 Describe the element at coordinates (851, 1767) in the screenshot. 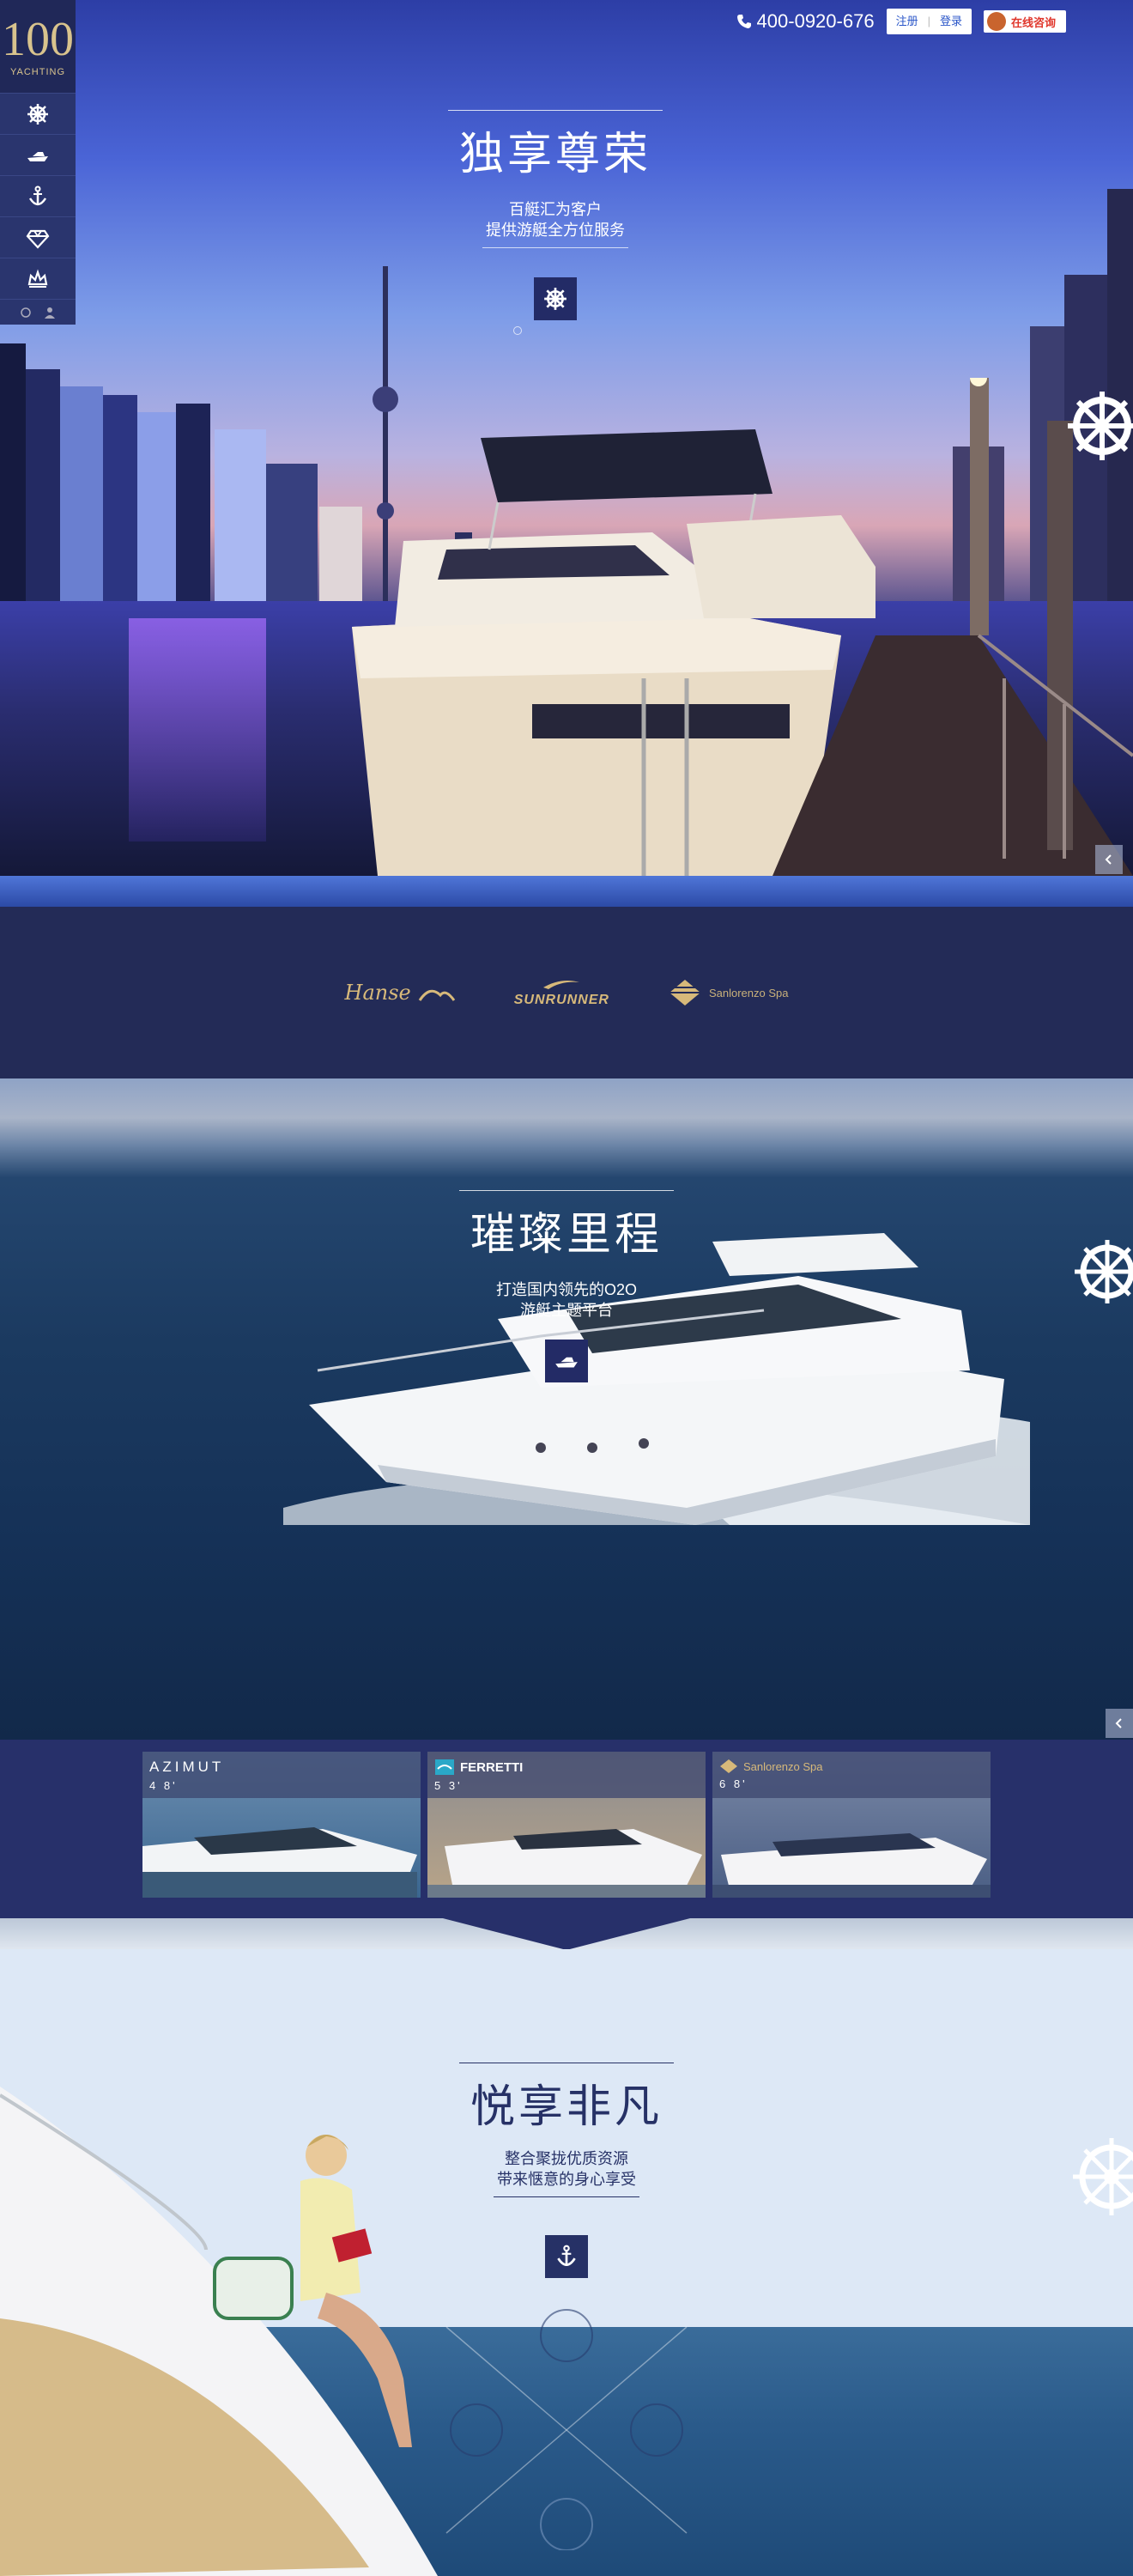

I see `thumb-brand: Sanlorenzo Spa` at that location.